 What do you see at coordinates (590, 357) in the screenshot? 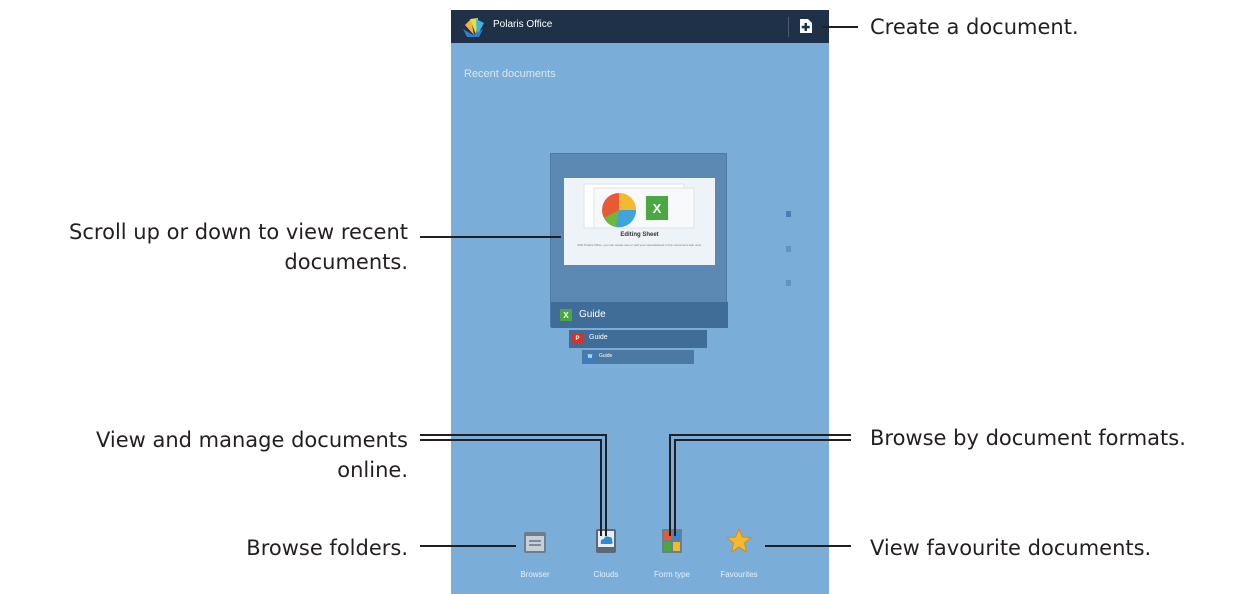
I see `word-doc-icon: W` at bounding box center [590, 357].